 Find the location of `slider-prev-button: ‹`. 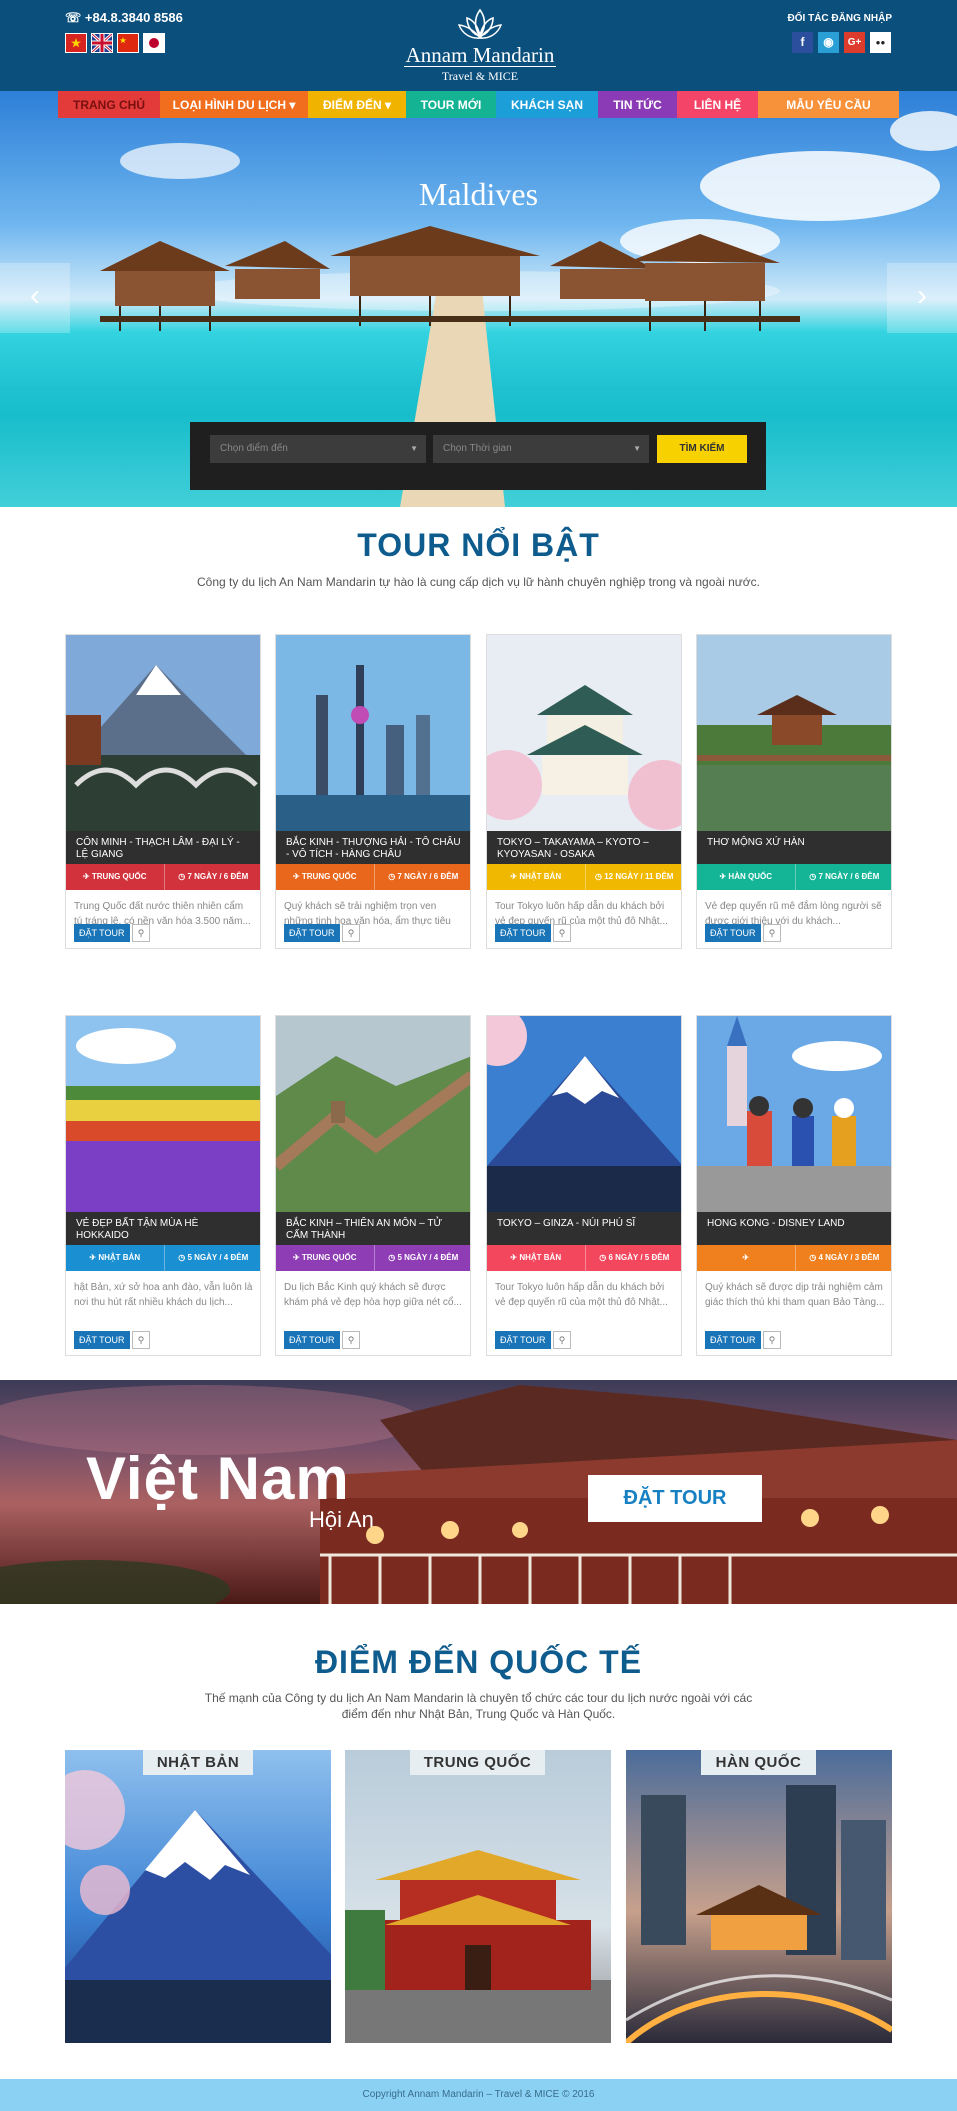

slider-prev-button: ‹ is located at coordinates (35, 298).